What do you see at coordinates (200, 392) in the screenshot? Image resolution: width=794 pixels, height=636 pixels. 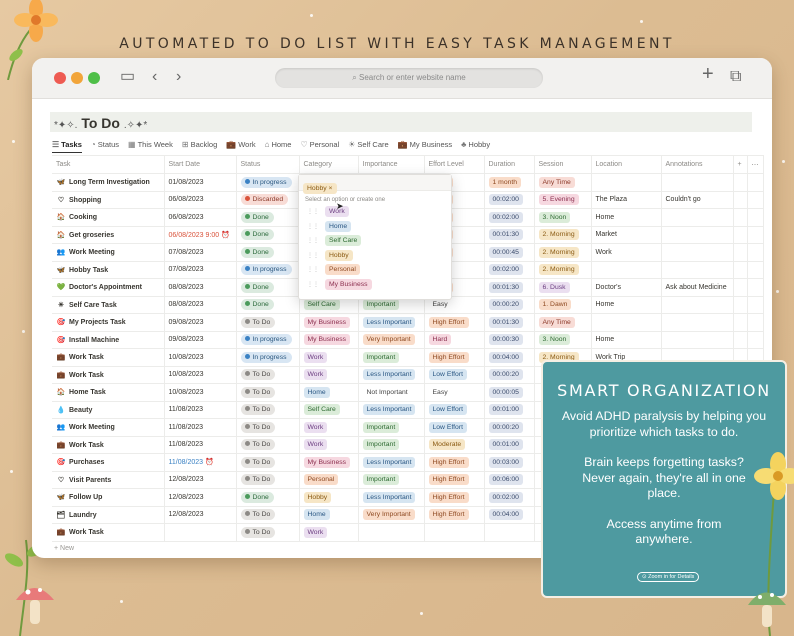 I see `start-date-cell: 10/08/2023` at bounding box center [200, 392].